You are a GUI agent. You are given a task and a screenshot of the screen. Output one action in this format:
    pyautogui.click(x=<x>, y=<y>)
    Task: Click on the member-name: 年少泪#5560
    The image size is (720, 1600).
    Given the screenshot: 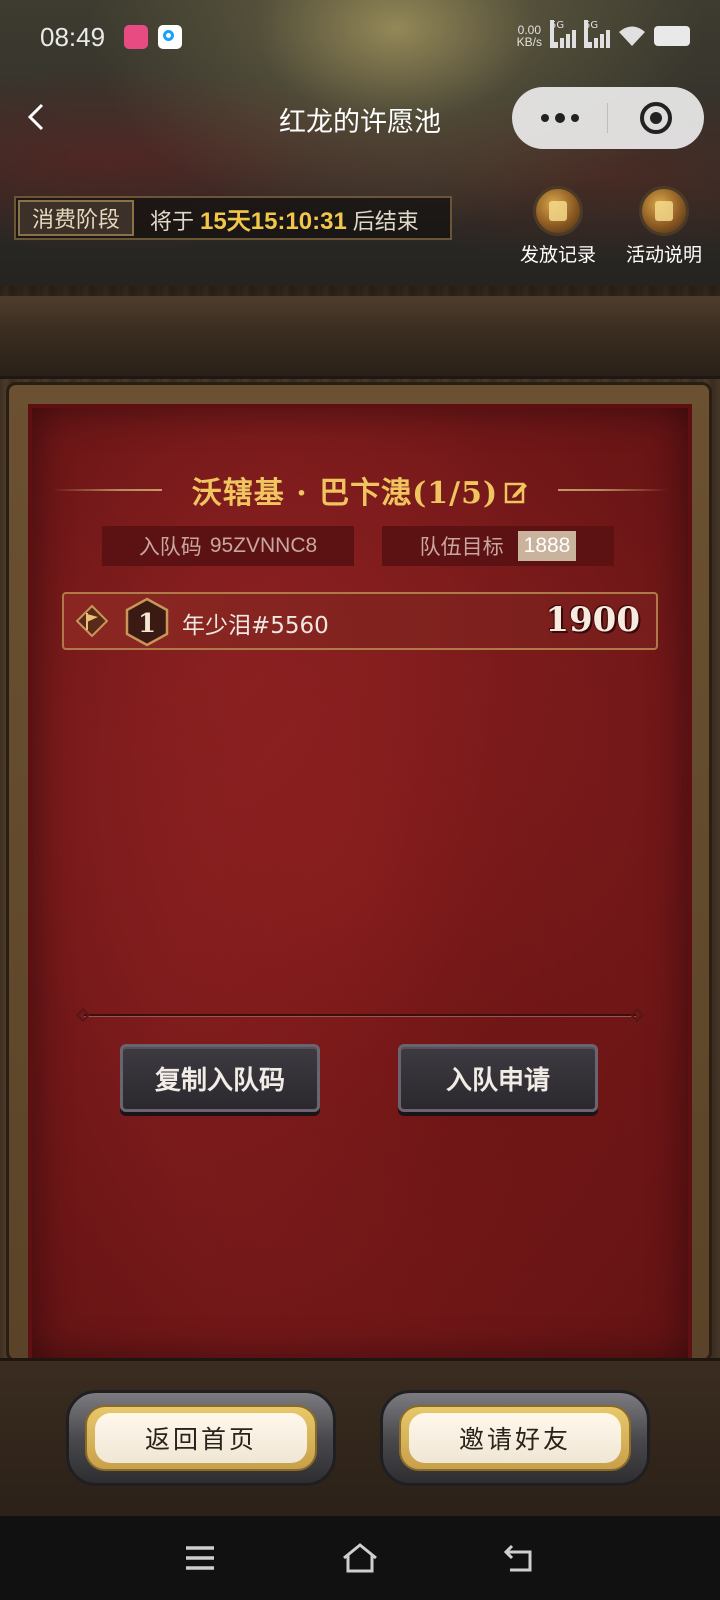 What is the action you would take?
    pyautogui.click(x=255, y=626)
    